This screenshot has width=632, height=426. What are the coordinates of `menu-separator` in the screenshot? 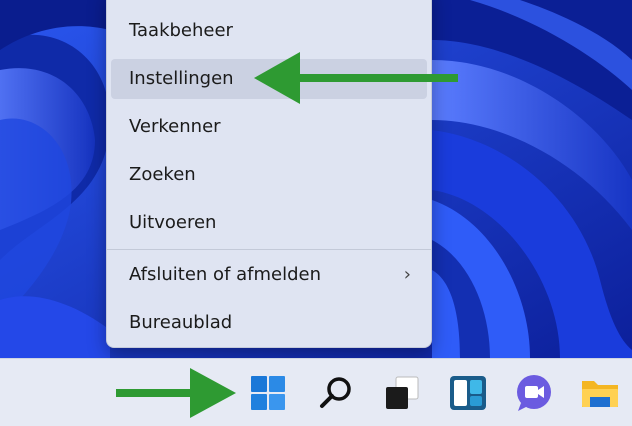 It's located at (269, 249).